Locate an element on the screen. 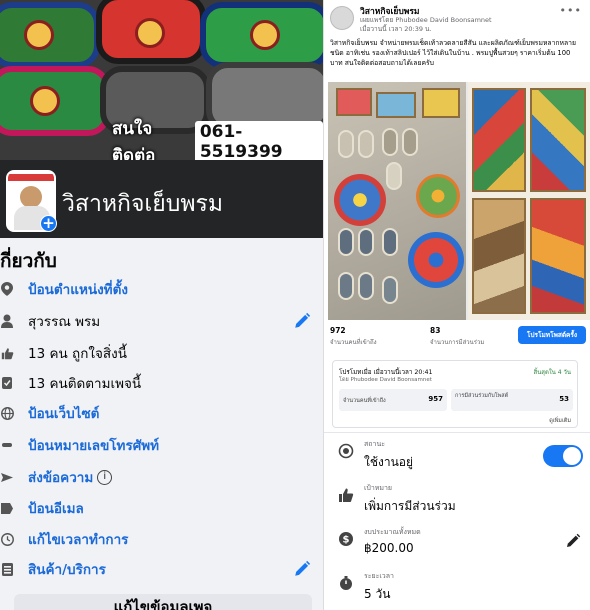 The height and width of the screenshot is (610, 590). cover-photo: สนใจติดต่อ 061-5519399 is located at coordinates (161, 80).